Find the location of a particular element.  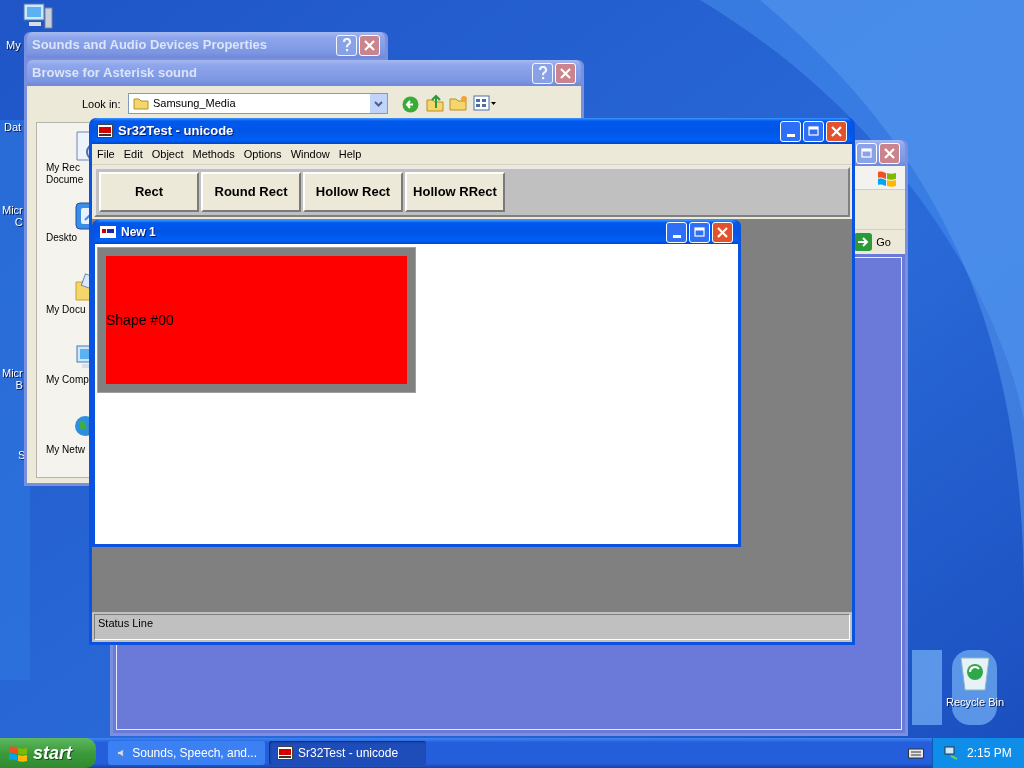

look-in-dropdown: Samsung_Media is located at coordinates (258, 103).